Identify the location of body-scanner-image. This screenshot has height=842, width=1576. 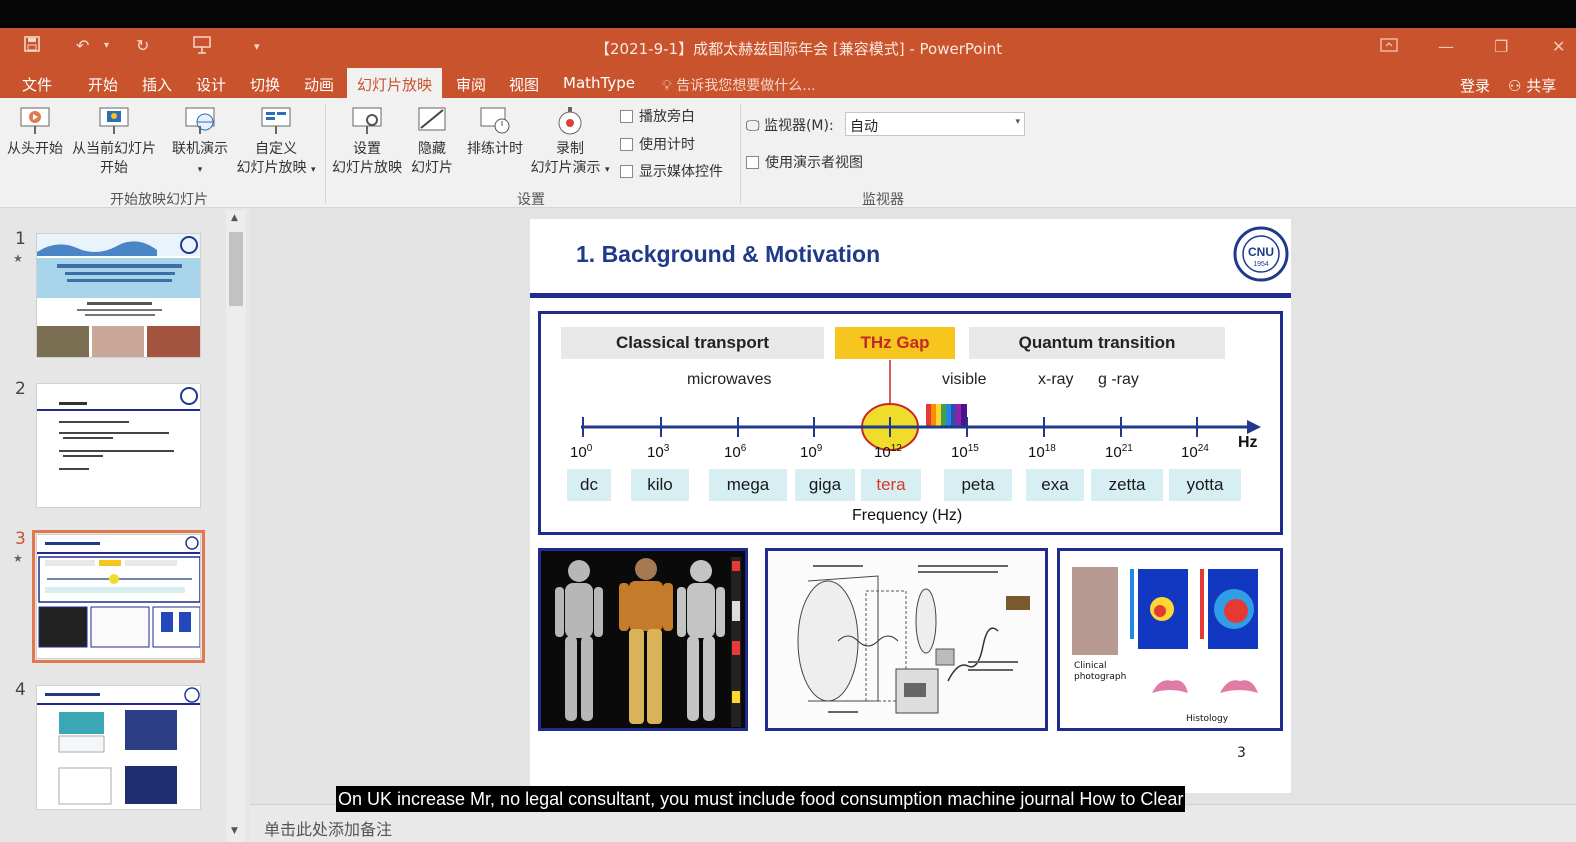
(643, 639).